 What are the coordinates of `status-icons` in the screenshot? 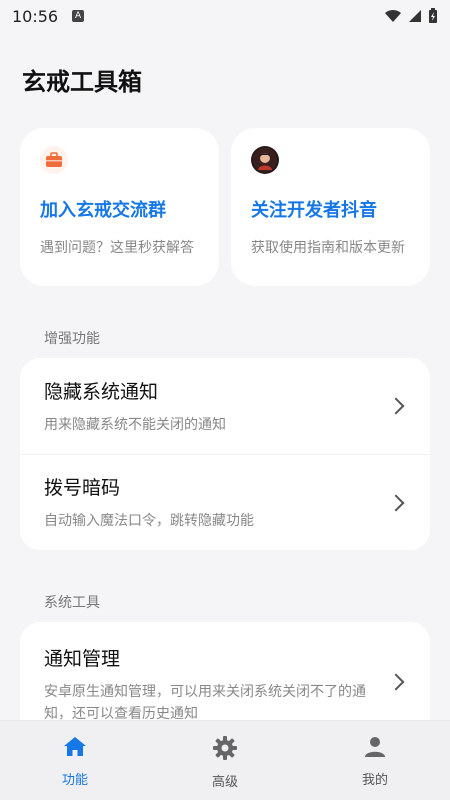 It's located at (411, 16).